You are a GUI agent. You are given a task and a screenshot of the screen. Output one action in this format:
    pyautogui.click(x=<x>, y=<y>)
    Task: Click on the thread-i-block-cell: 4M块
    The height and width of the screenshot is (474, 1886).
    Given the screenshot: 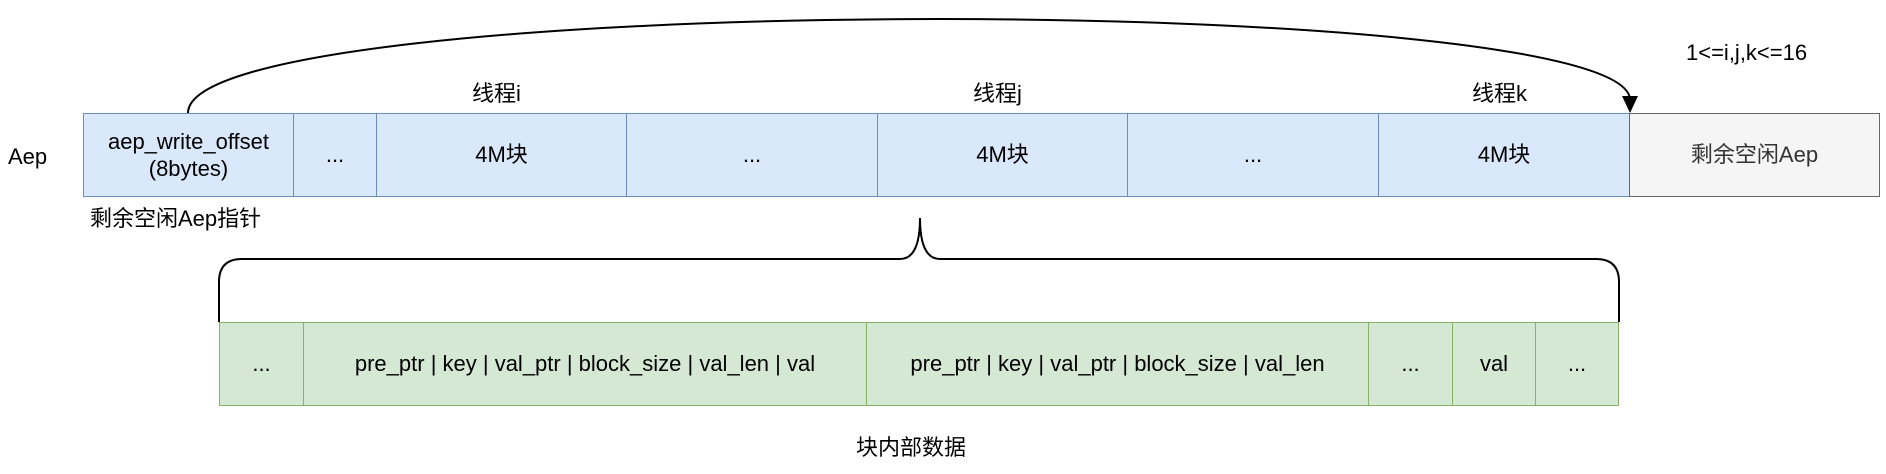 What is the action you would take?
    pyautogui.click(x=501, y=155)
    